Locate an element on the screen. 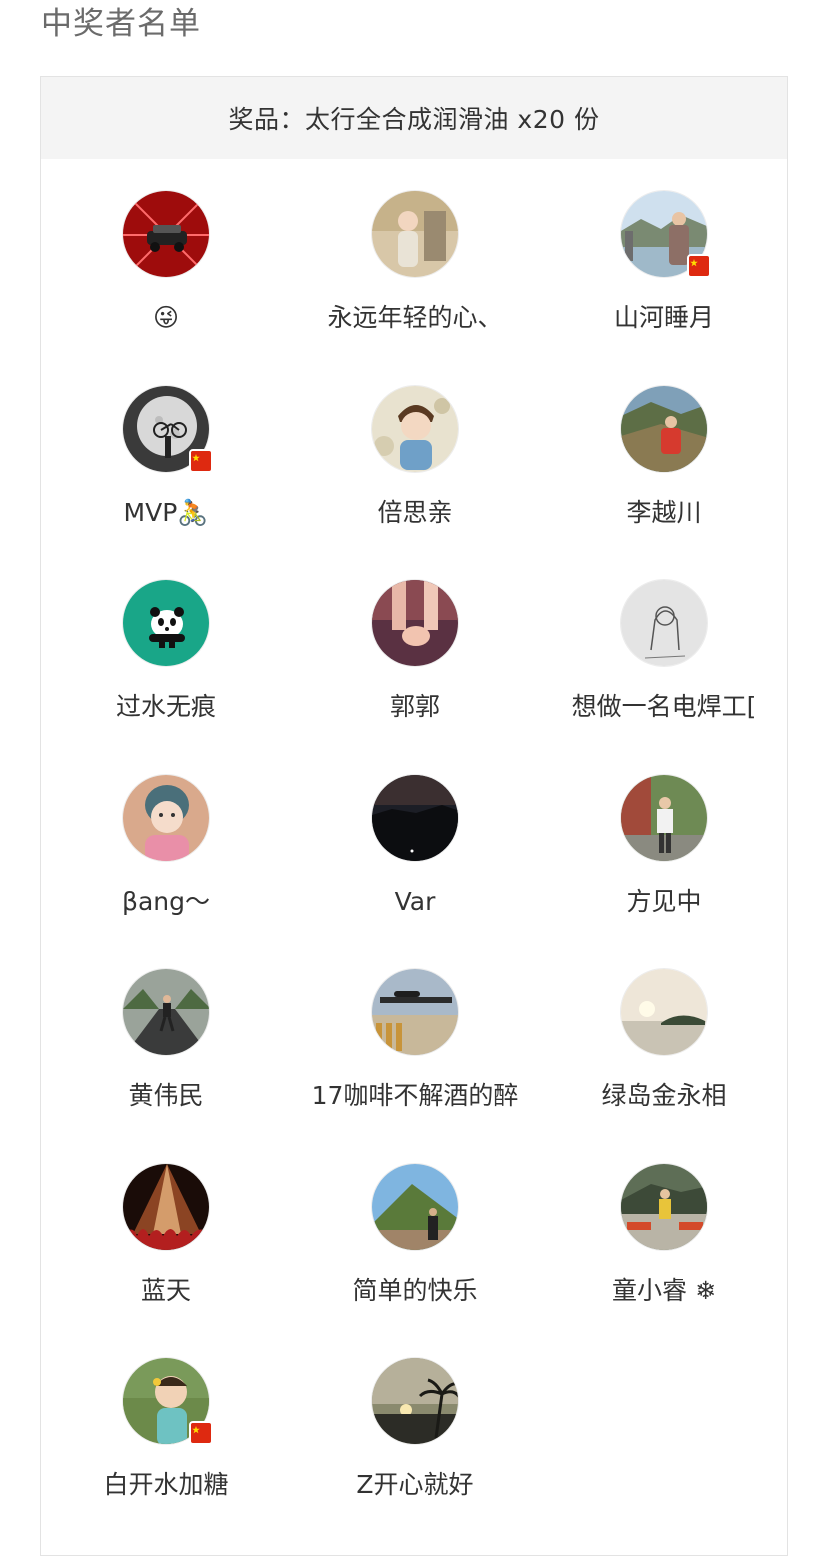  winner-item: 绿岛金永相 is located at coordinates (664, 1053).